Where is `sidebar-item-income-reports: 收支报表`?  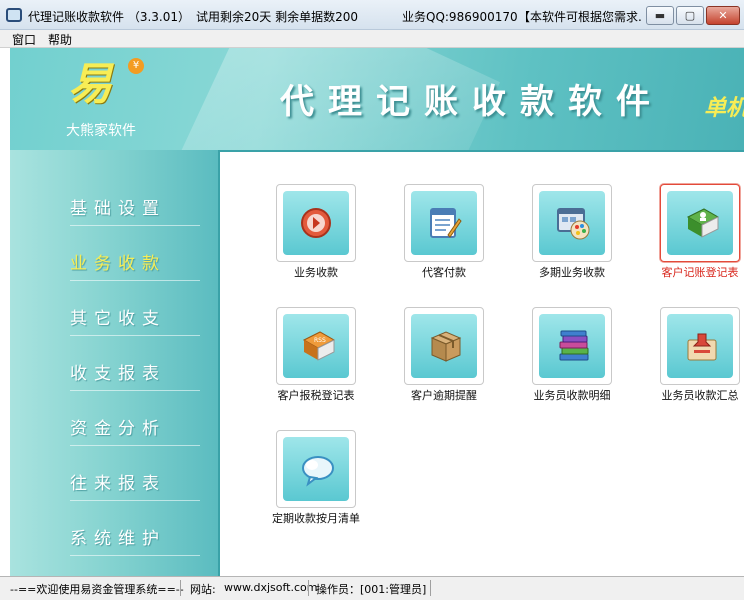
sidebar-item-income-reports: 收支报表 is located at coordinates (114, 371).